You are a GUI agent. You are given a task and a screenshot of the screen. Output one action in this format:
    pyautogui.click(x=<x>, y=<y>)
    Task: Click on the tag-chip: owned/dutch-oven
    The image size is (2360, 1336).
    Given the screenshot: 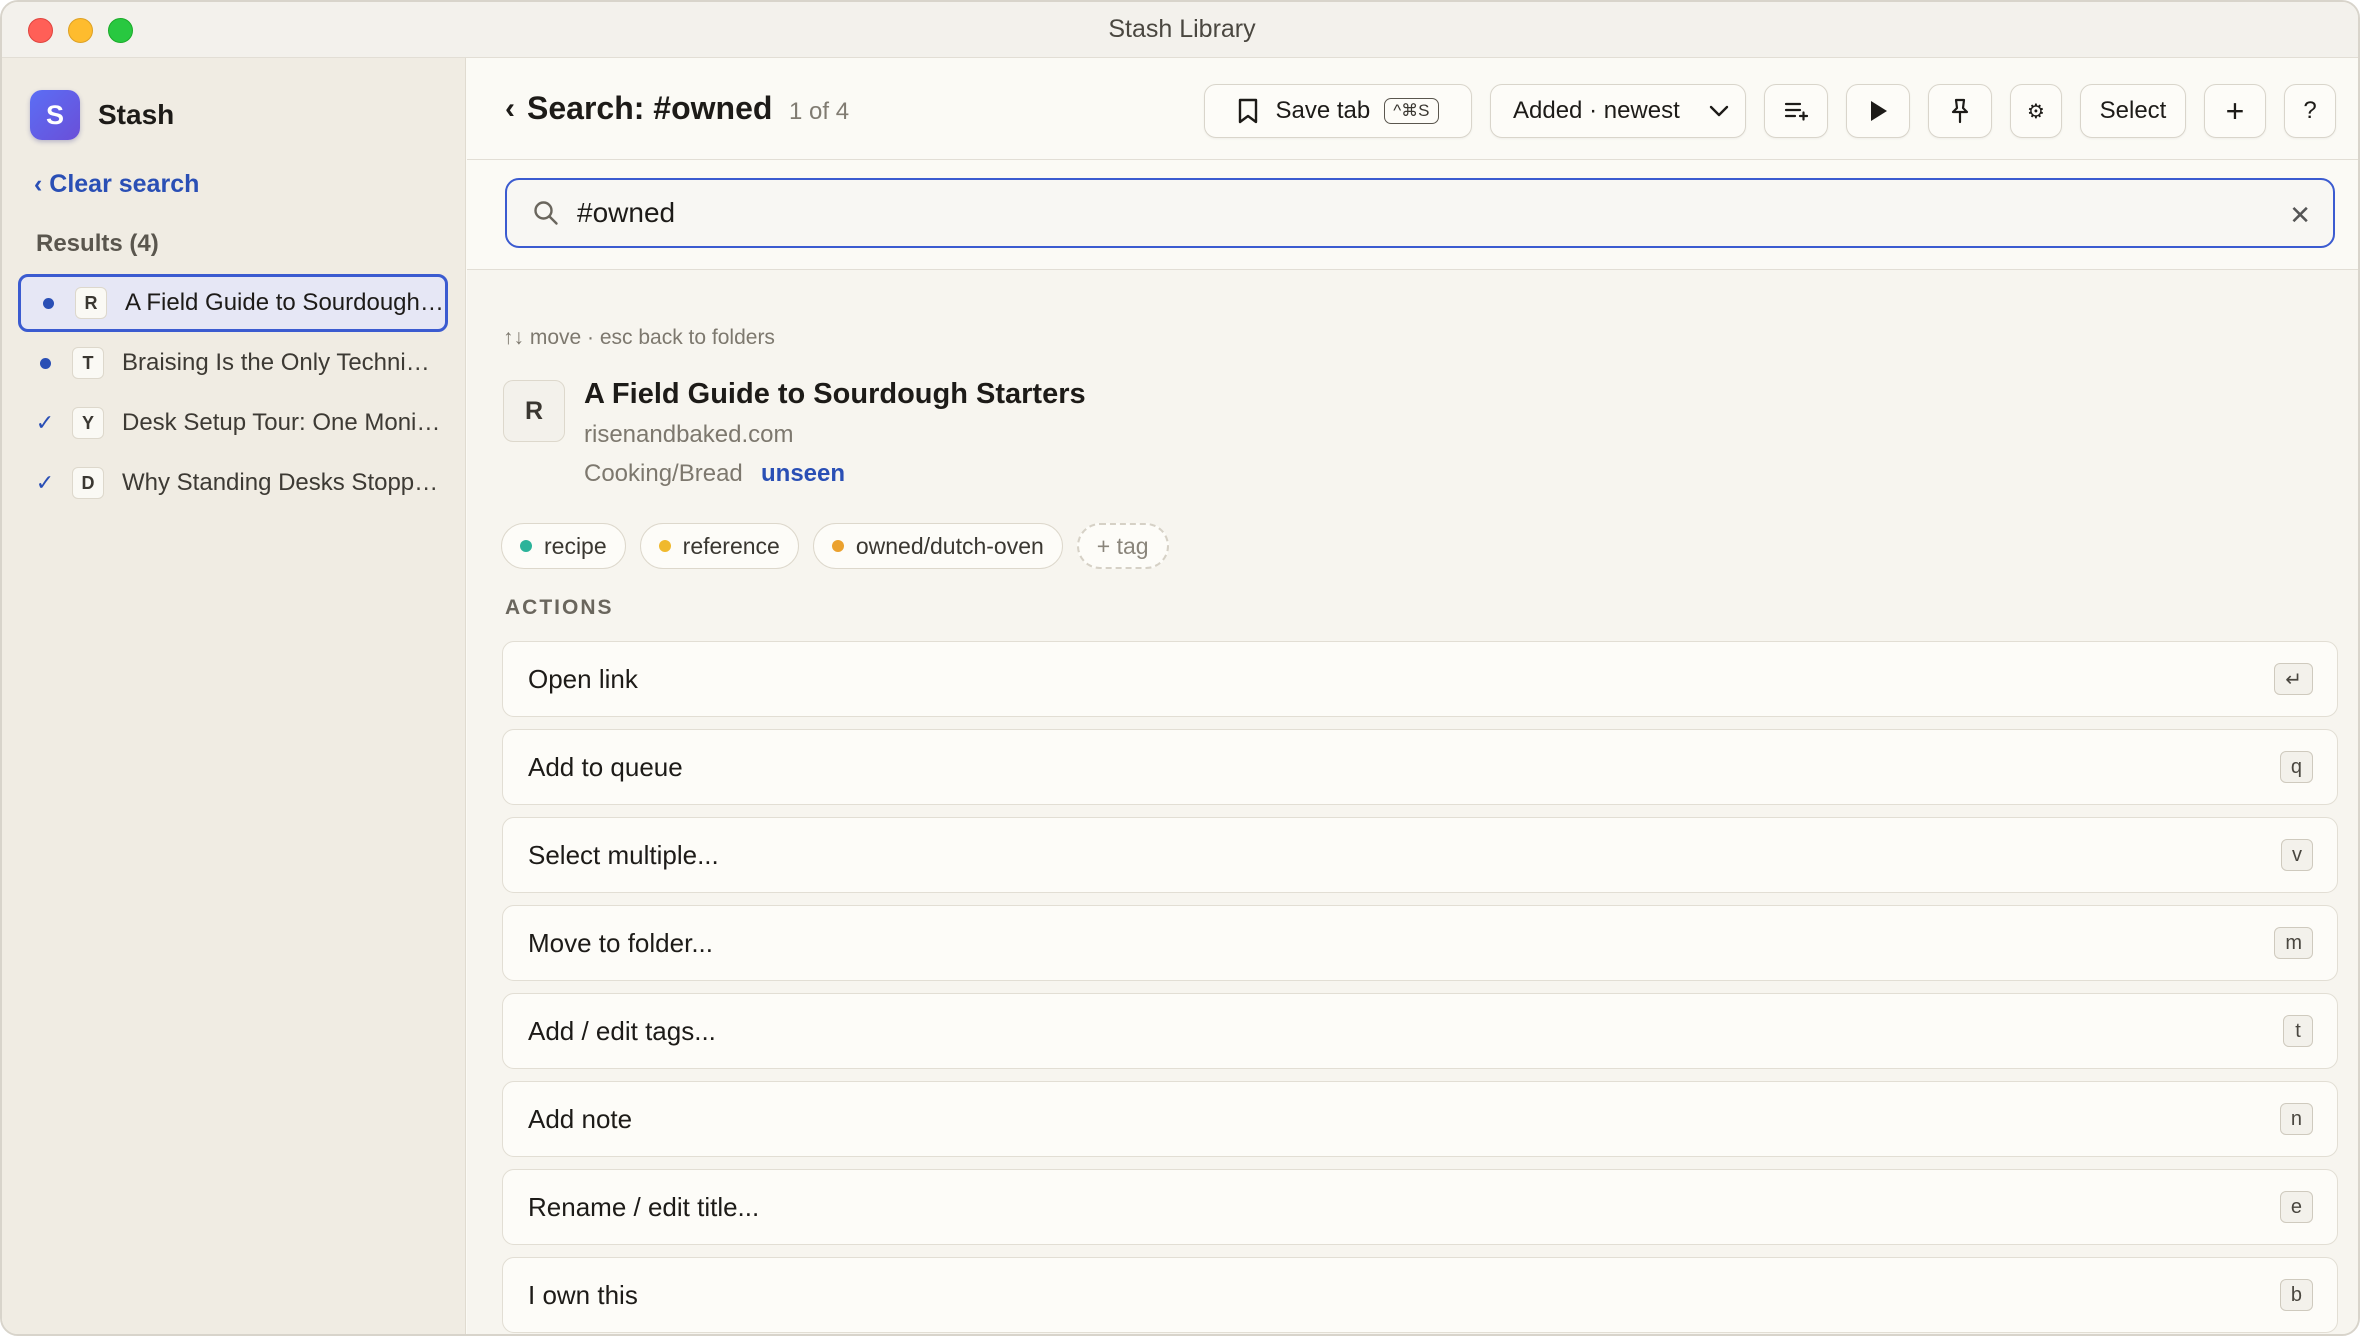 What is the action you would take?
    pyautogui.click(x=937, y=546)
    